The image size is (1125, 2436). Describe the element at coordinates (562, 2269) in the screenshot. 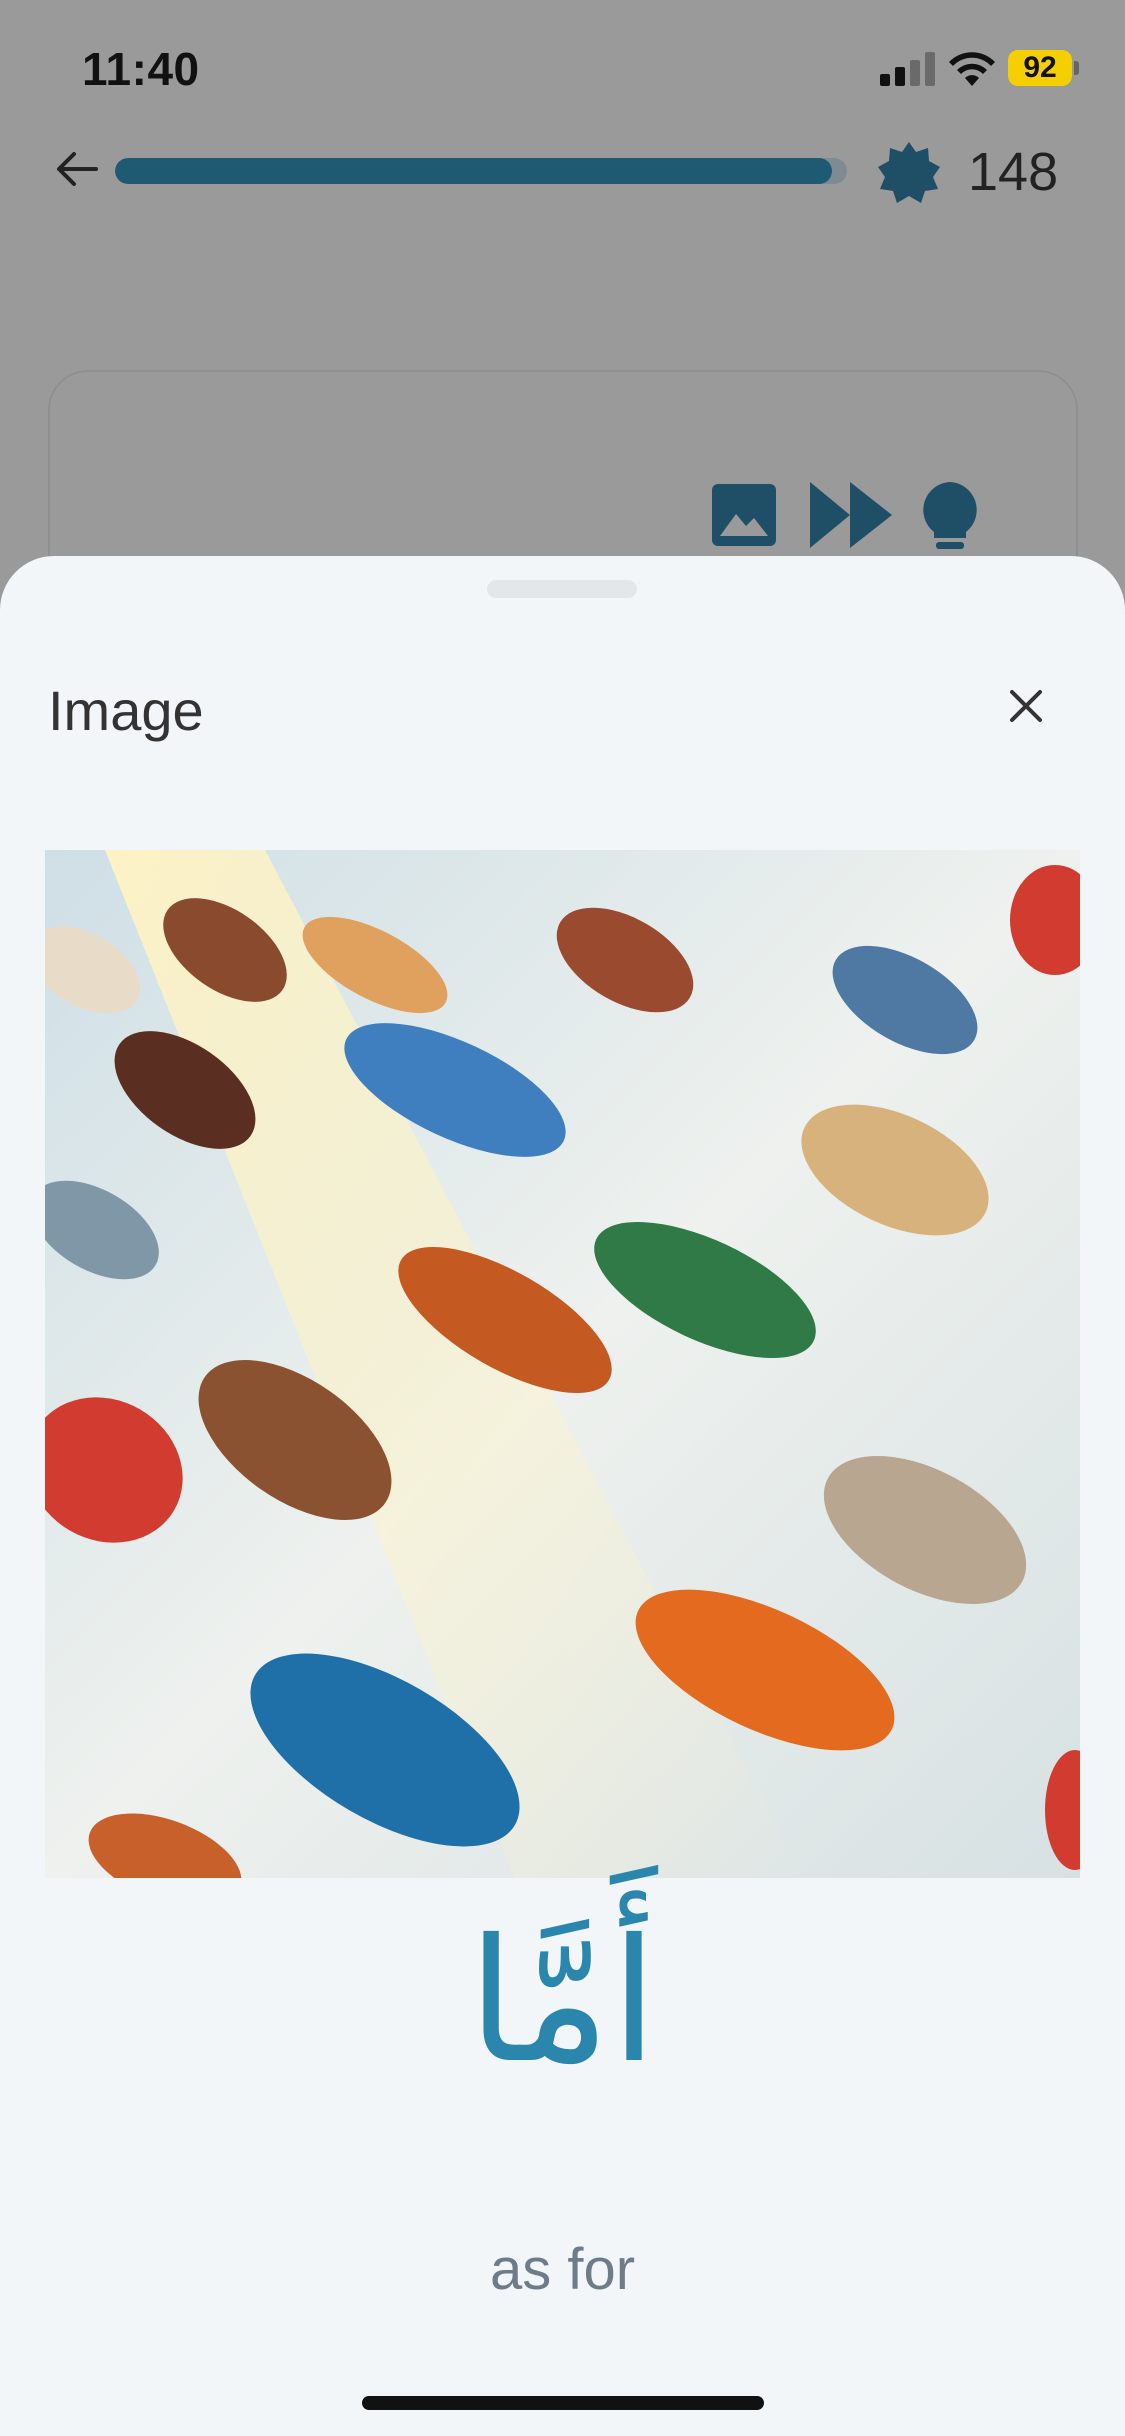

I see `translation: as for` at that location.